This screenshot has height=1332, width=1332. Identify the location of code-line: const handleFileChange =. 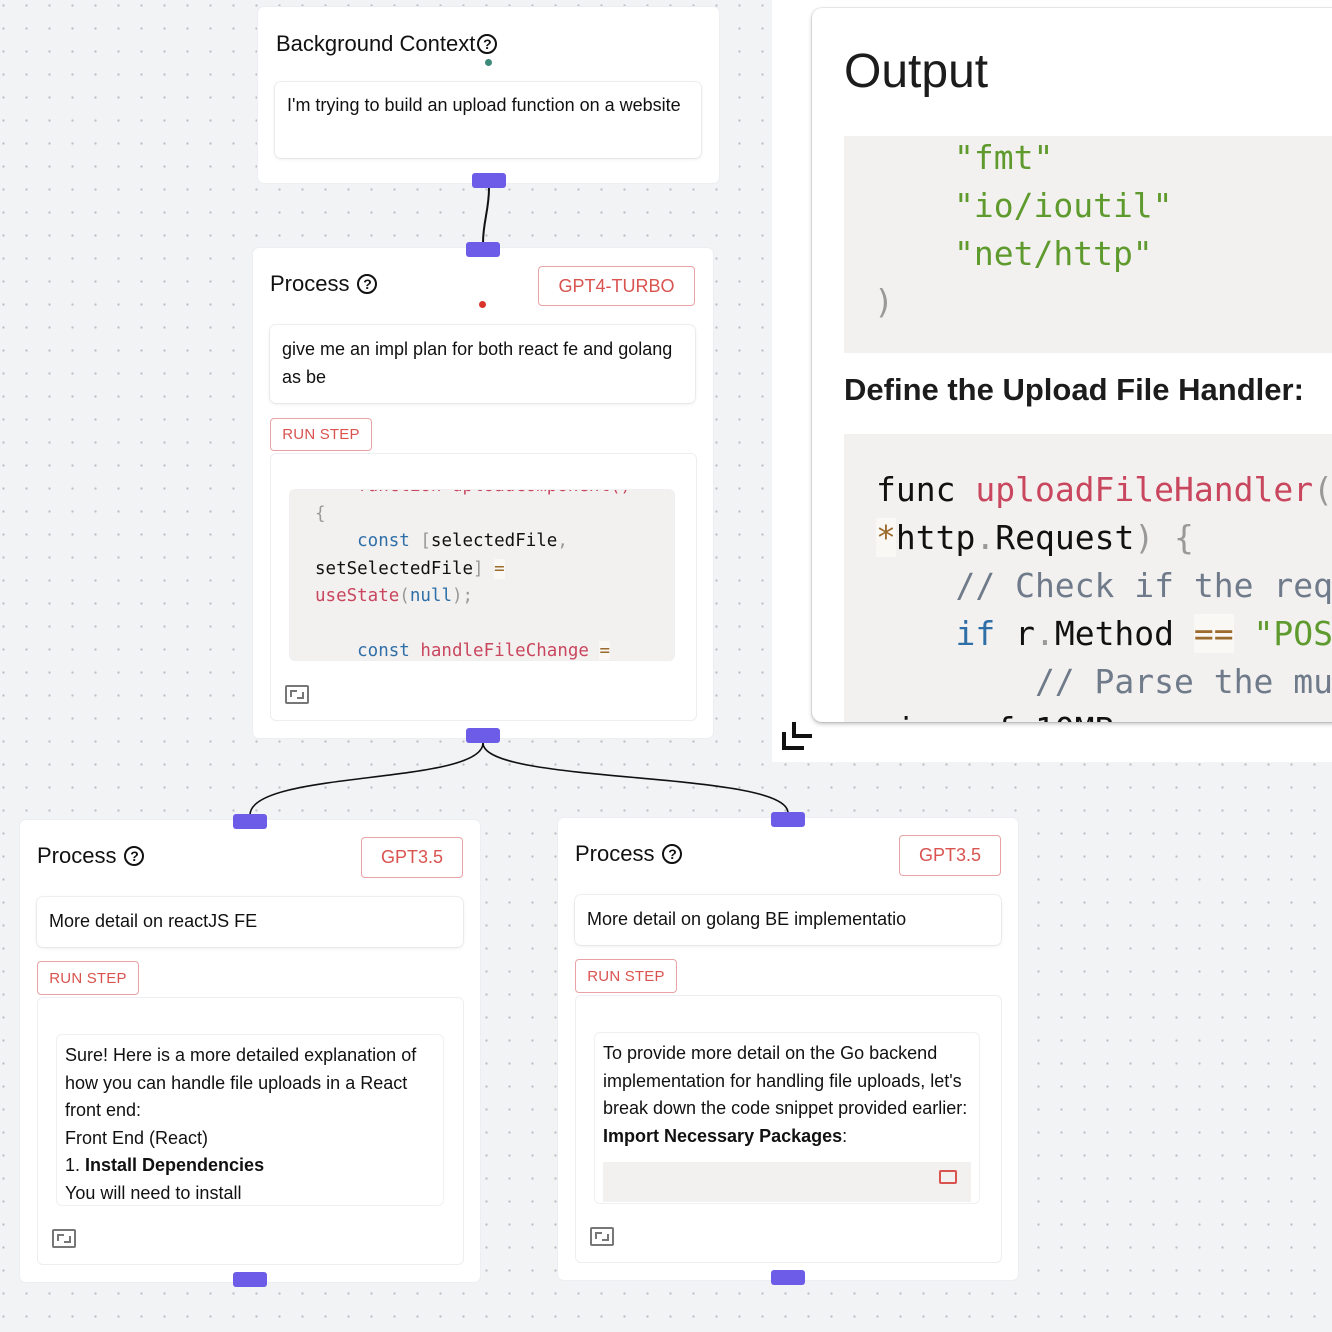
(491, 649).